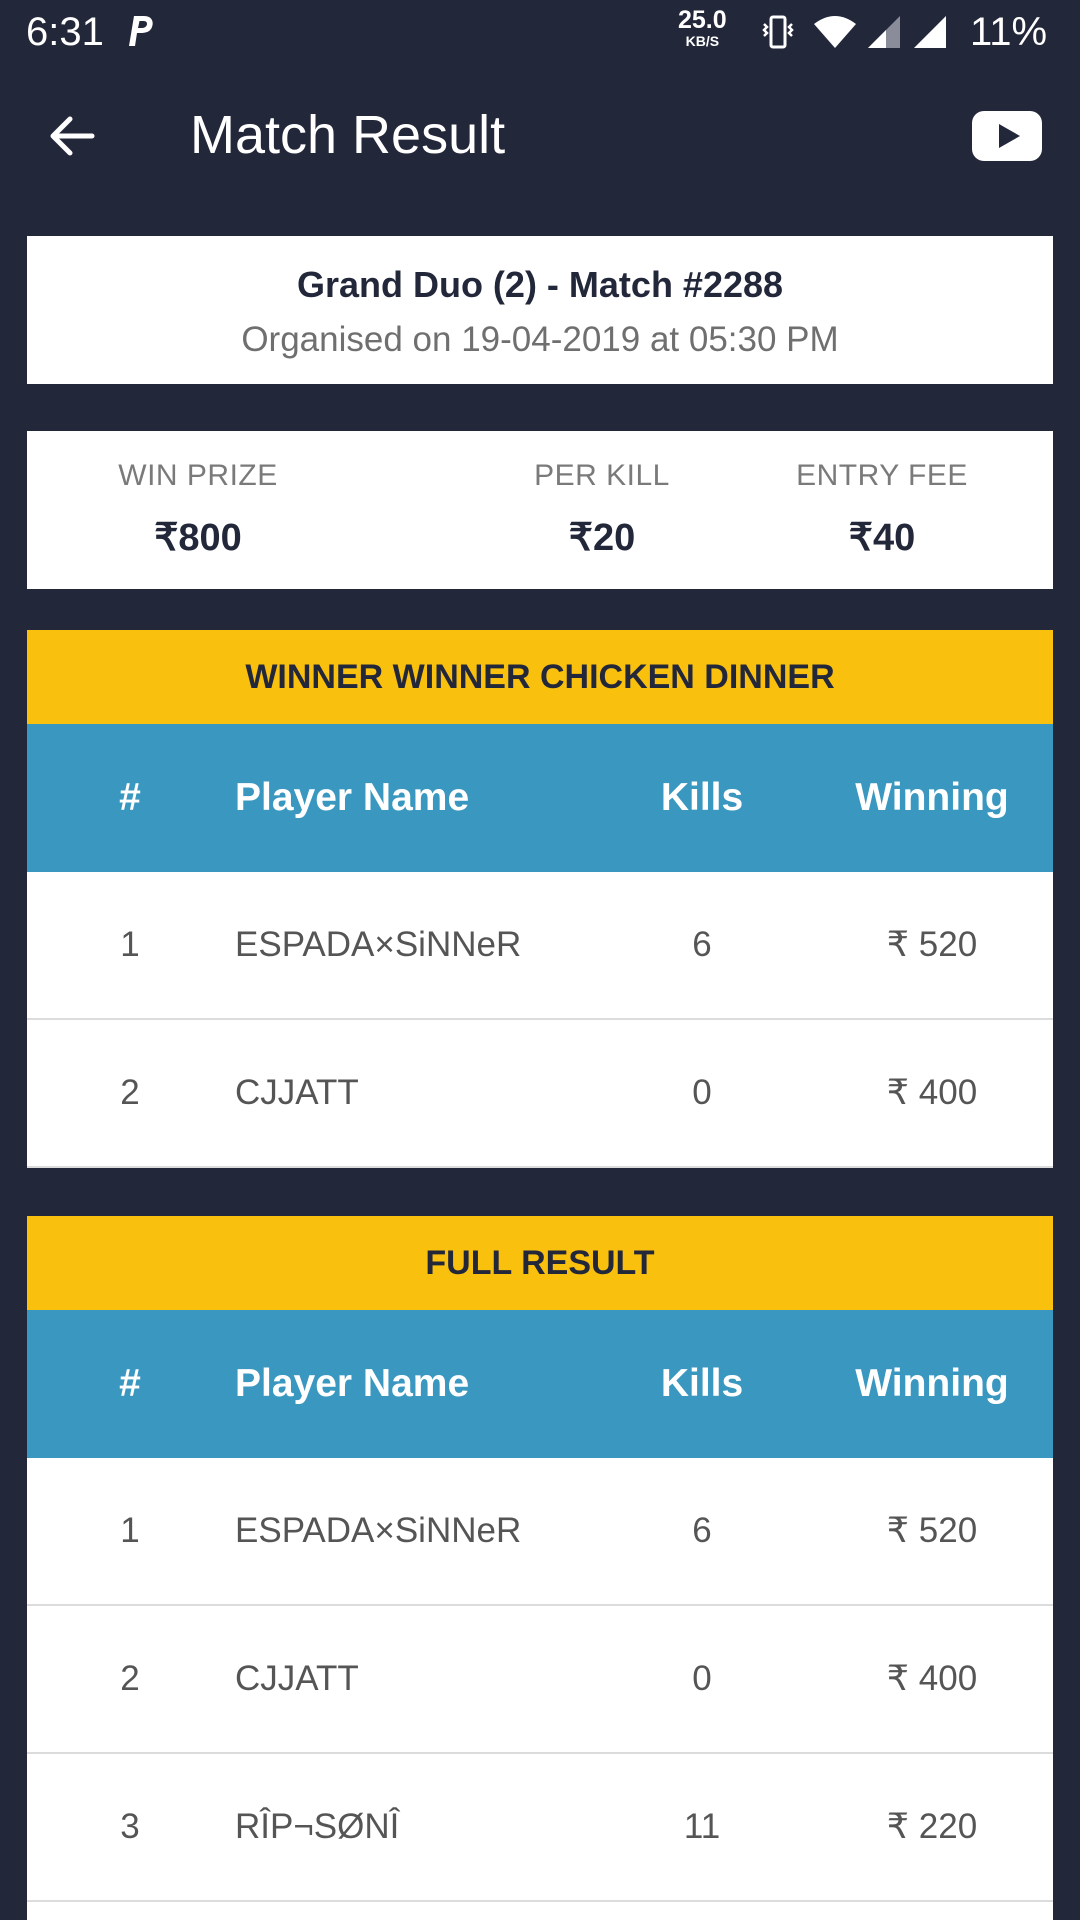 This screenshot has height=1920, width=1080. What do you see at coordinates (702, 1826) in the screenshot?
I see `row-kills: 11` at bounding box center [702, 1826].